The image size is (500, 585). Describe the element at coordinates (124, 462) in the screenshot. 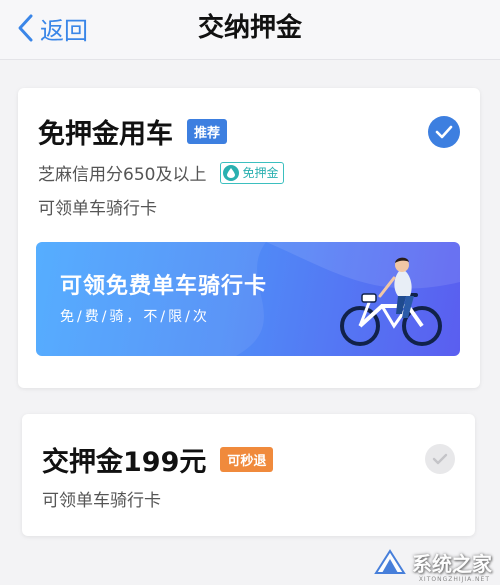

I see `deposit-option-title: 交押金199元` at that location.